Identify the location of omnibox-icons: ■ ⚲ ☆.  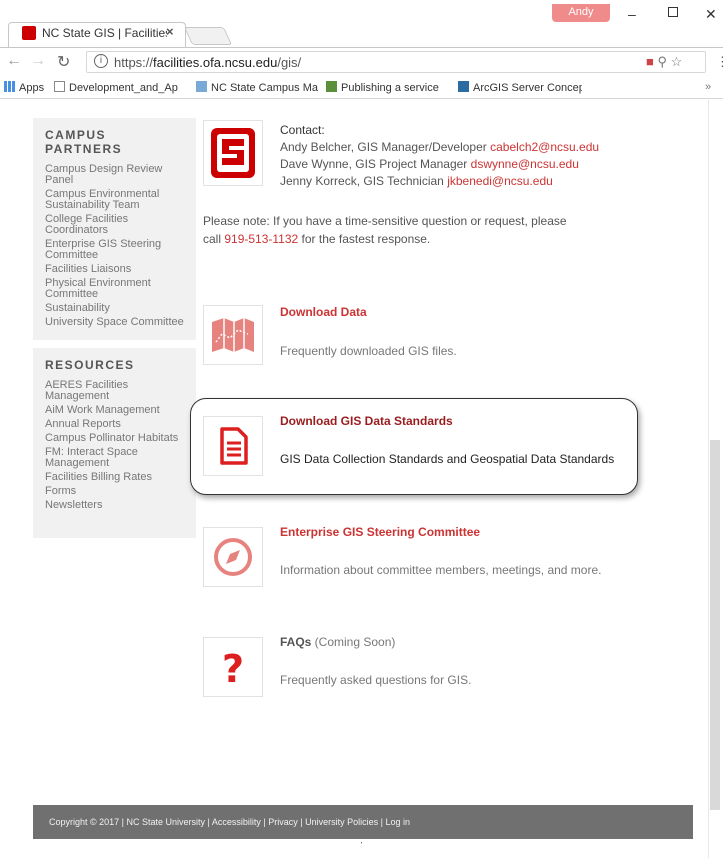
(664, 62).